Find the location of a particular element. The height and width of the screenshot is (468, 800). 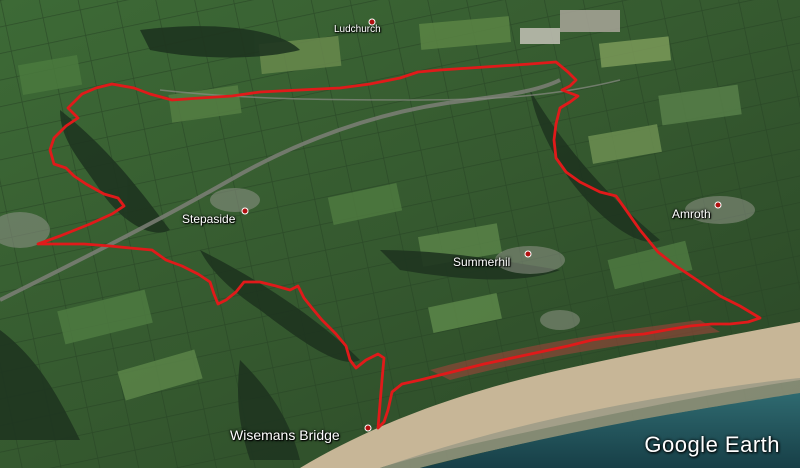

wisemans-bridge-marker is located at coordinates (368, 428).